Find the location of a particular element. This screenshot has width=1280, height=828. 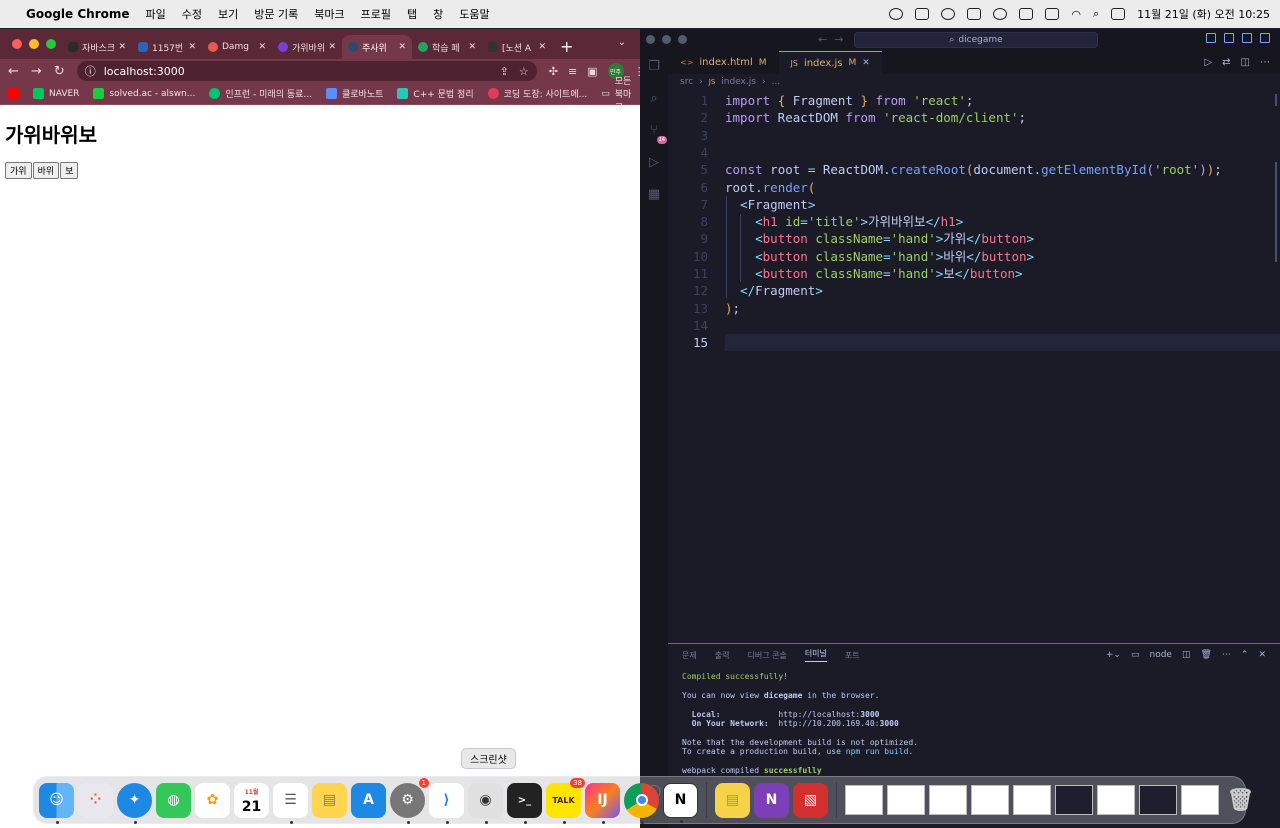

battery-icon is located at coordinates (1052, 14).